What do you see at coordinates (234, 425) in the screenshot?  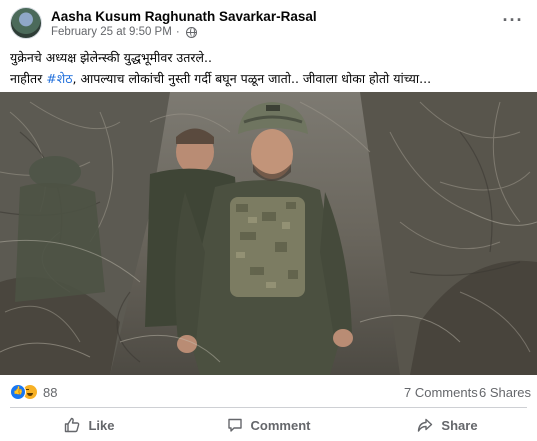 I see `comment-icon` at bounding box center [234, 425].